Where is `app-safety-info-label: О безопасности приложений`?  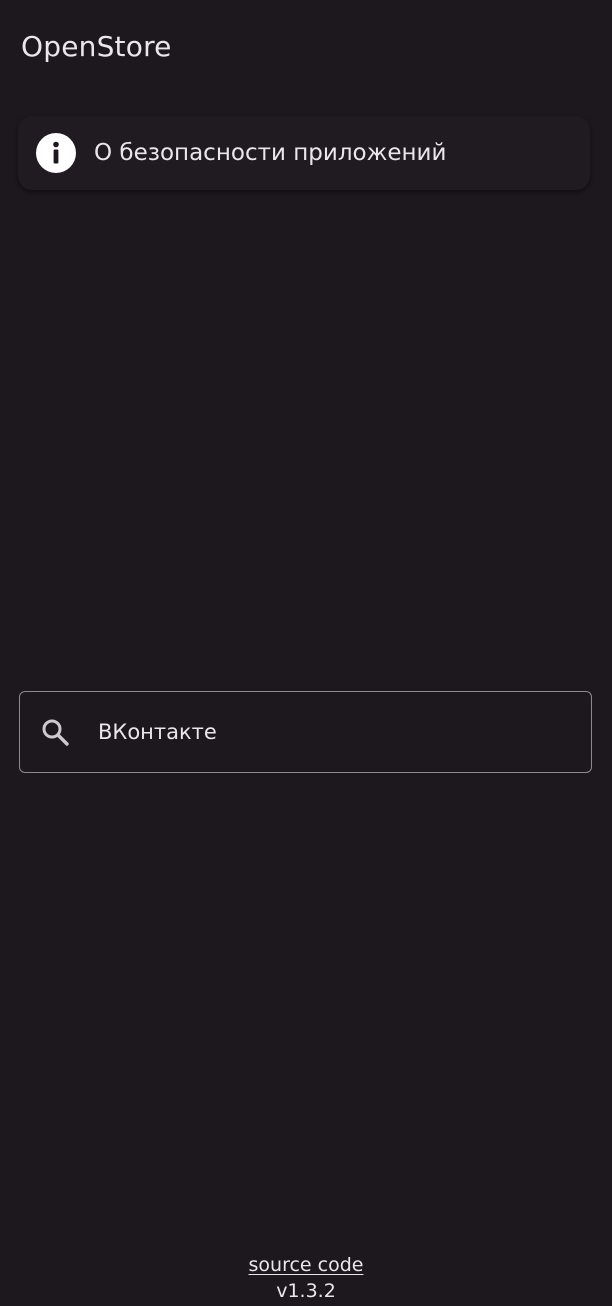
app-safety-info-label: О безопасности приложений is located at coordinates (270, 153).